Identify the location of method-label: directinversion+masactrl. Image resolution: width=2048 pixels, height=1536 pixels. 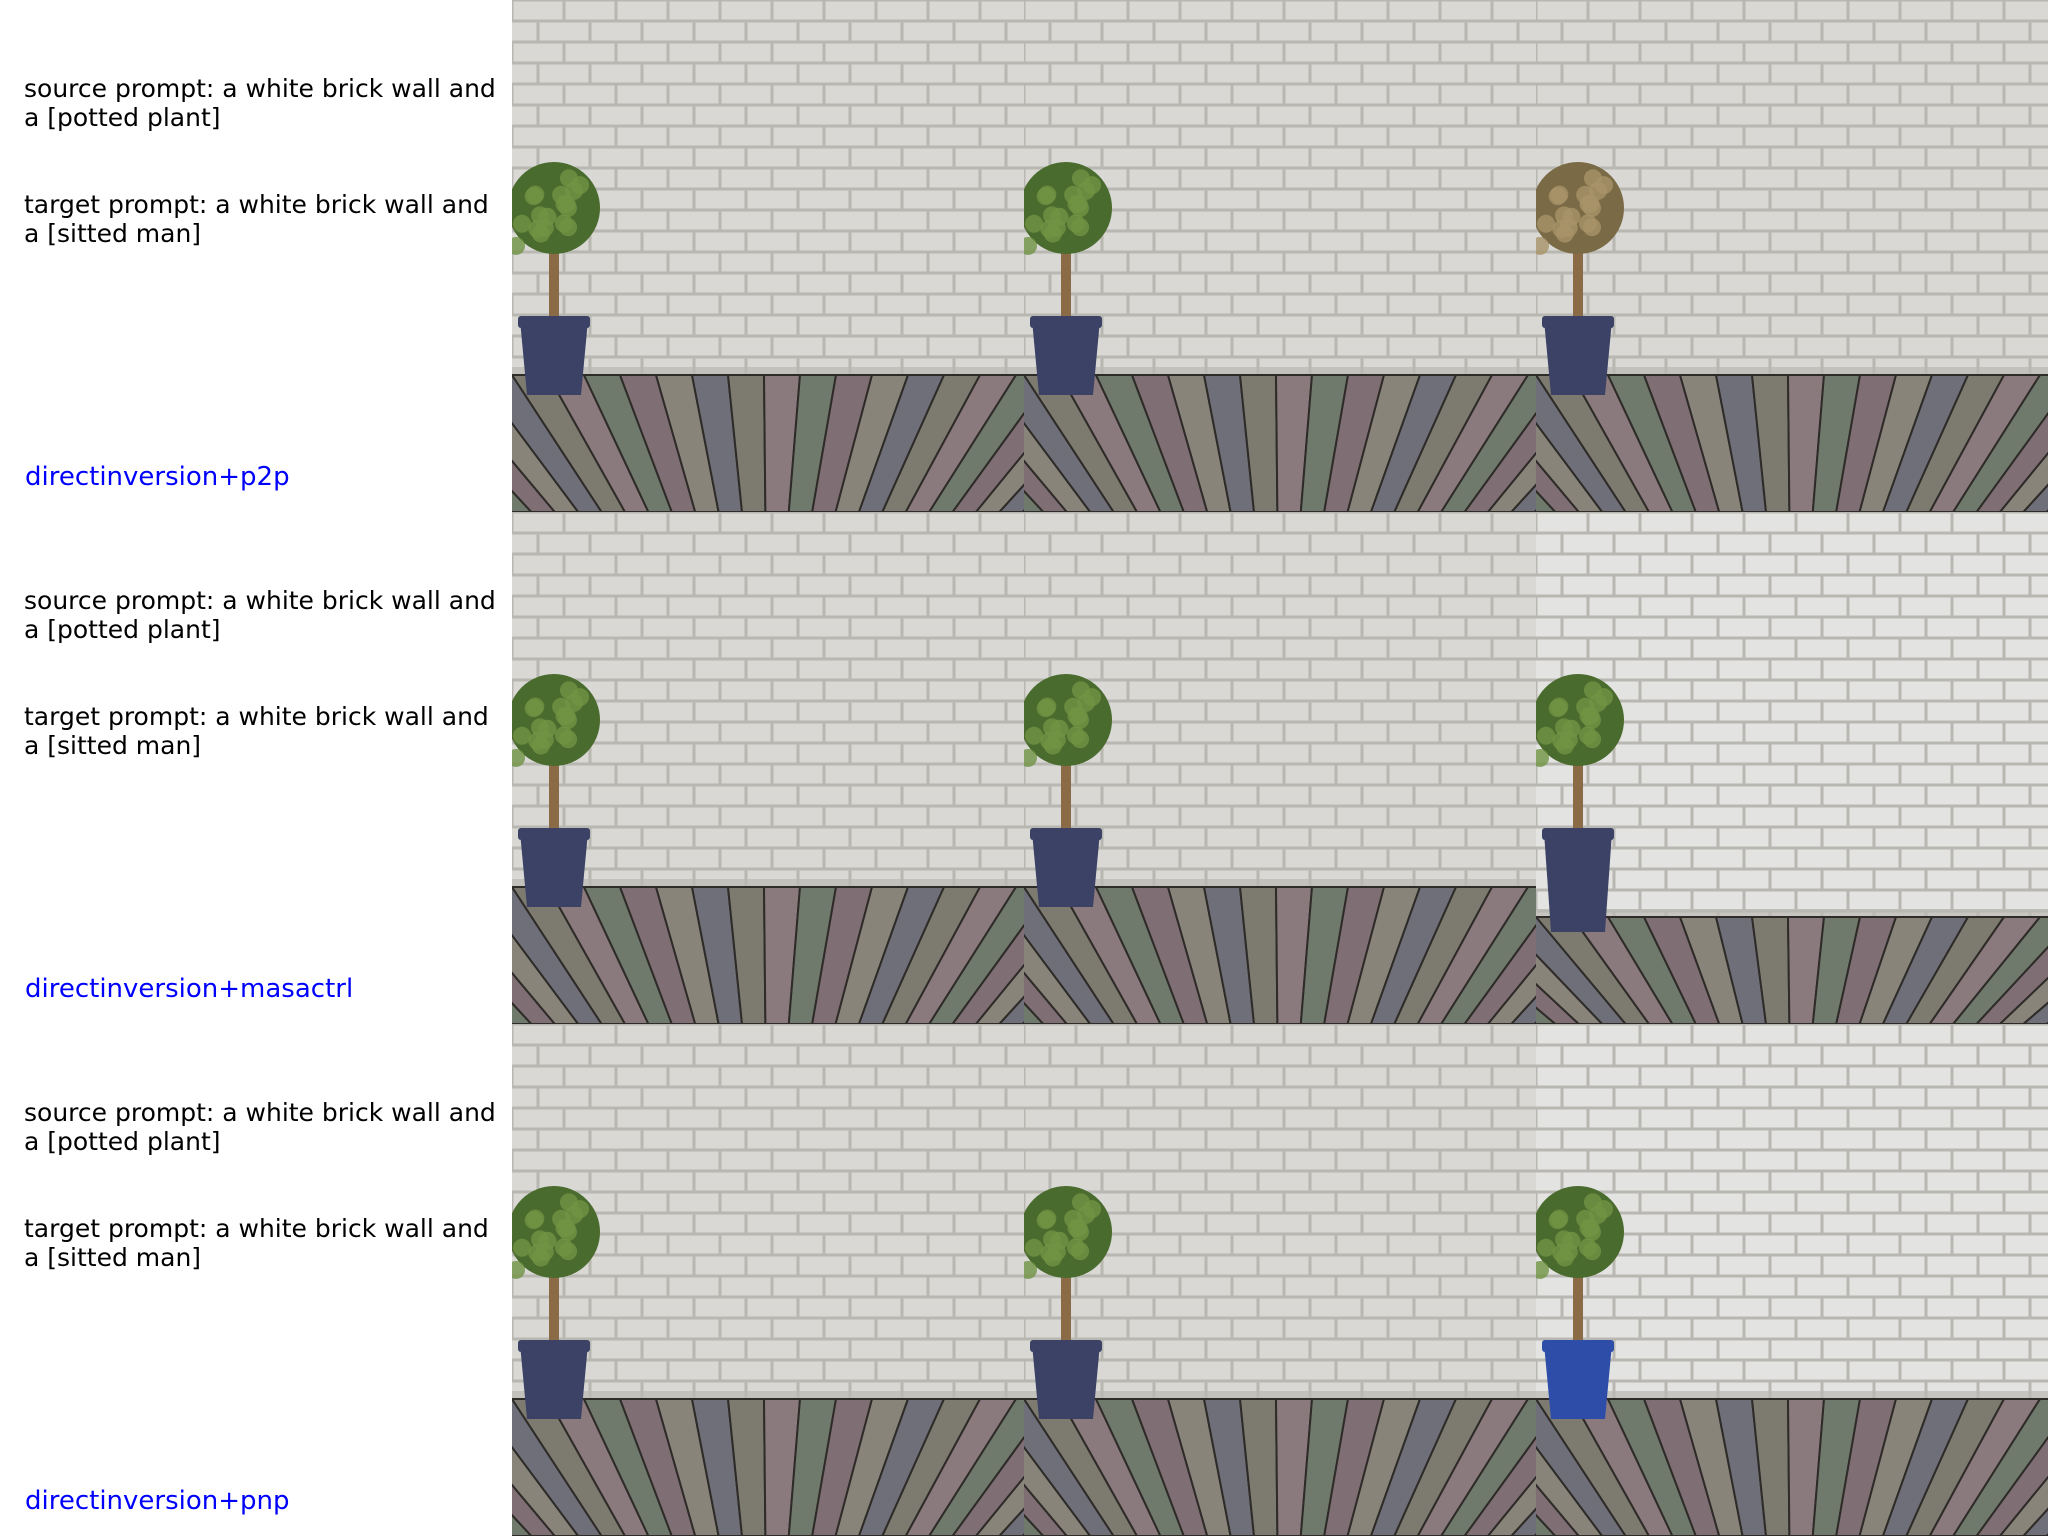
(189, 989).